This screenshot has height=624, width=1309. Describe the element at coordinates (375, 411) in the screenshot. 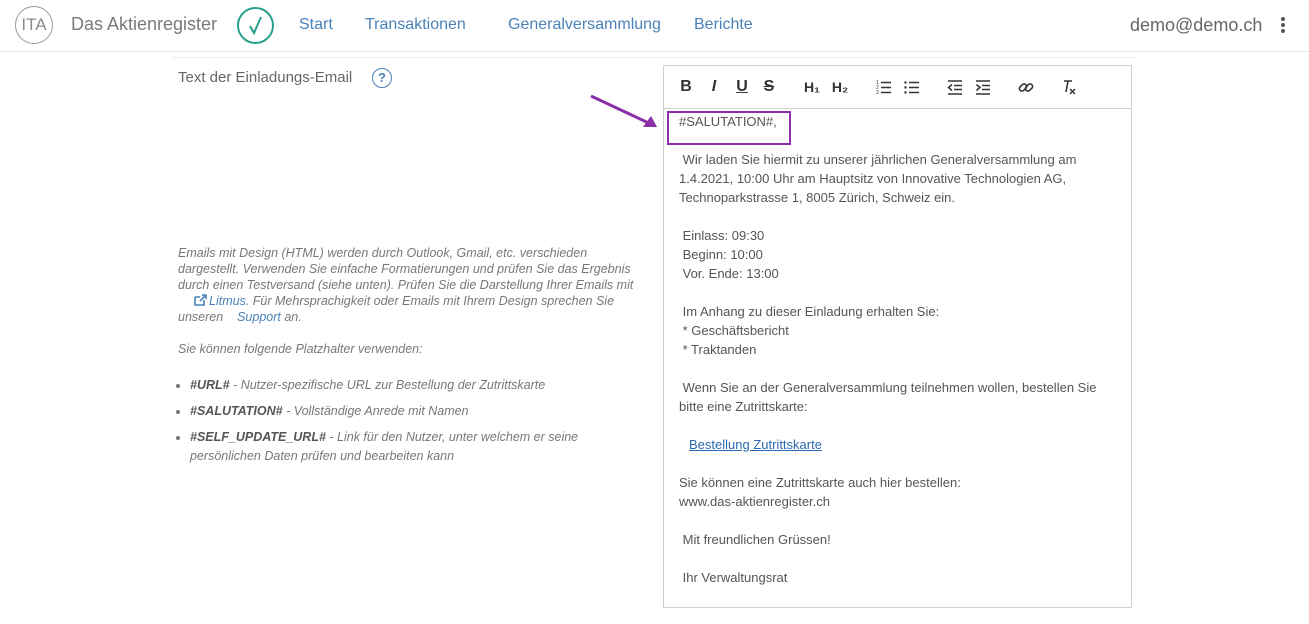

I see `placeholder-desc: - Vollständige Anrede mit Namen` at that location.